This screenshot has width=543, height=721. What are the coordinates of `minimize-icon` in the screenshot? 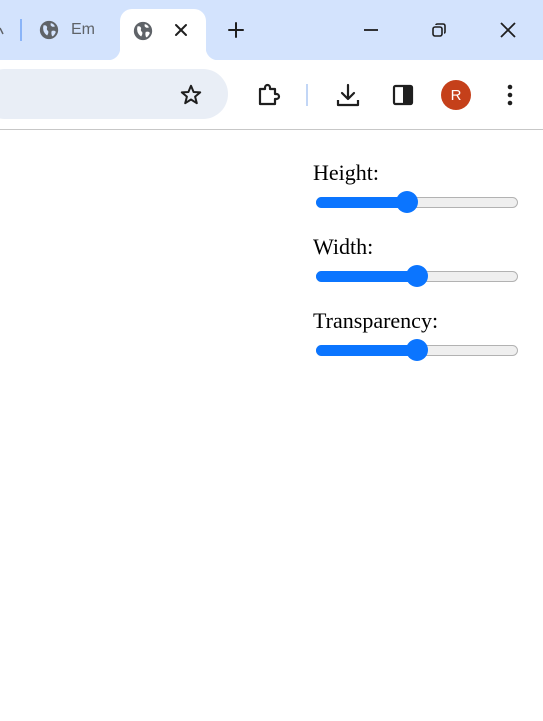 It's located at (371, 30).